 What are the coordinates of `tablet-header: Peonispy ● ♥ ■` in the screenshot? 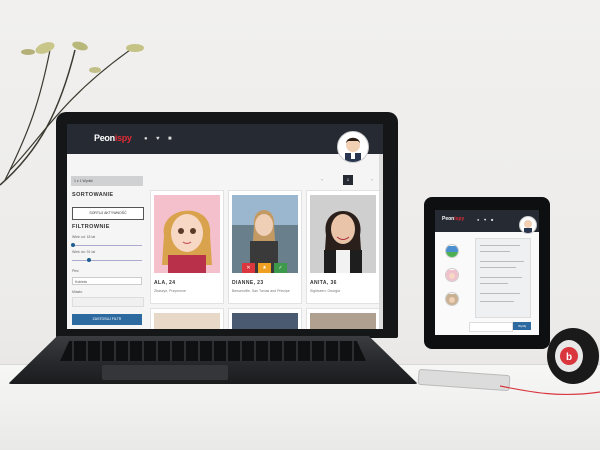 It's located at (487, 222).